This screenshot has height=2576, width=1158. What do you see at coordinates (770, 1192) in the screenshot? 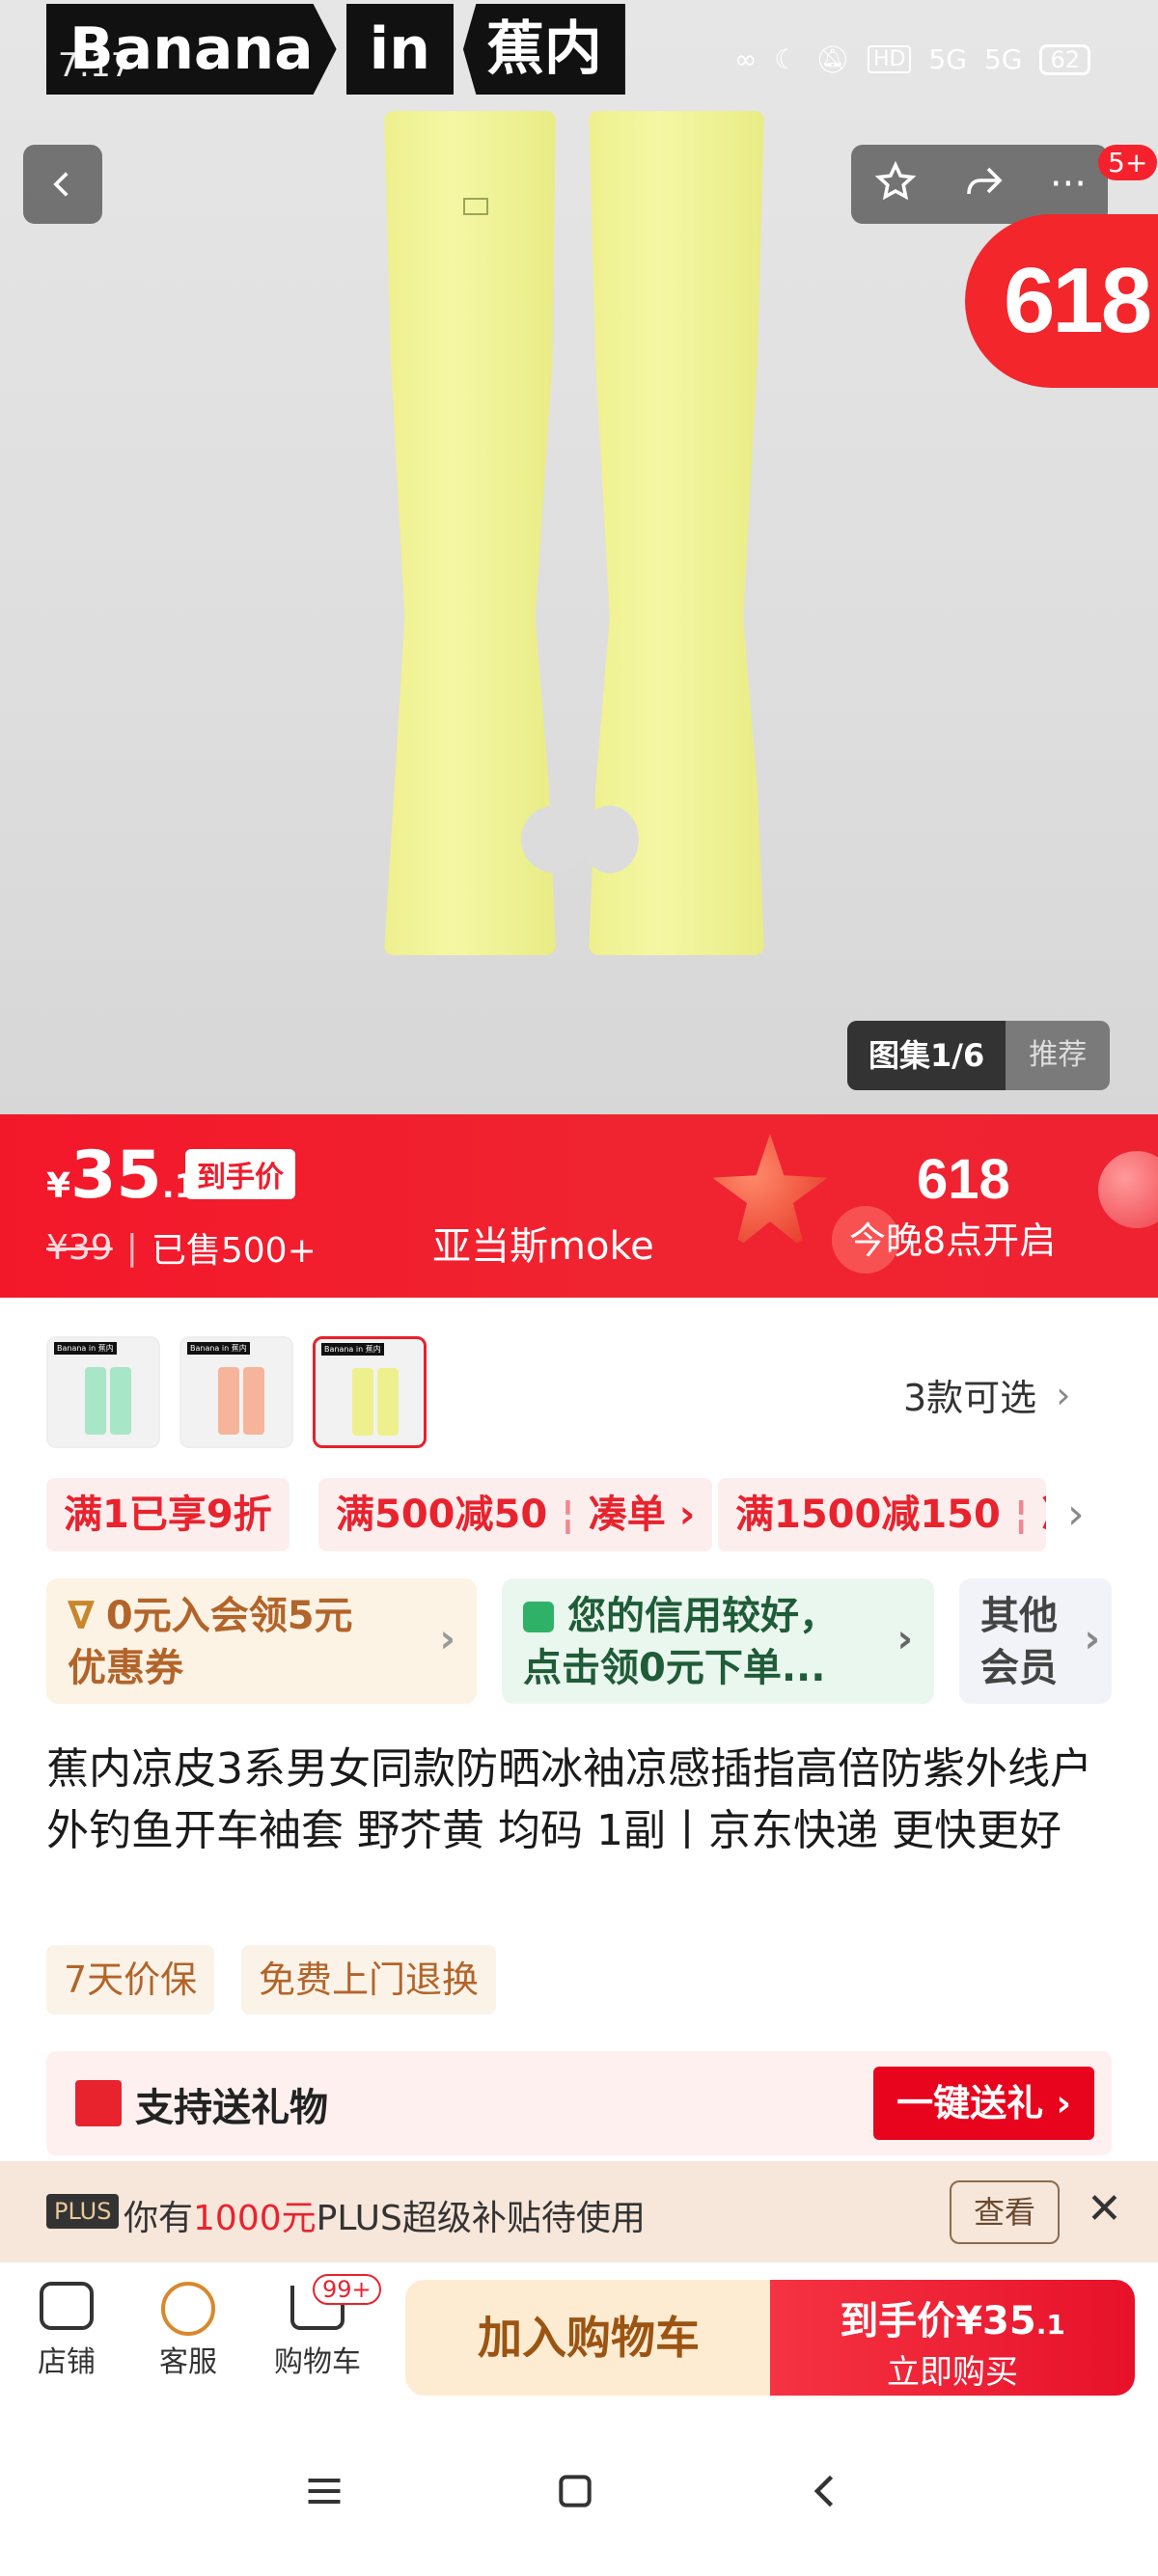
I see `star-balloon-decoration` at bounding box center [770, 1192].